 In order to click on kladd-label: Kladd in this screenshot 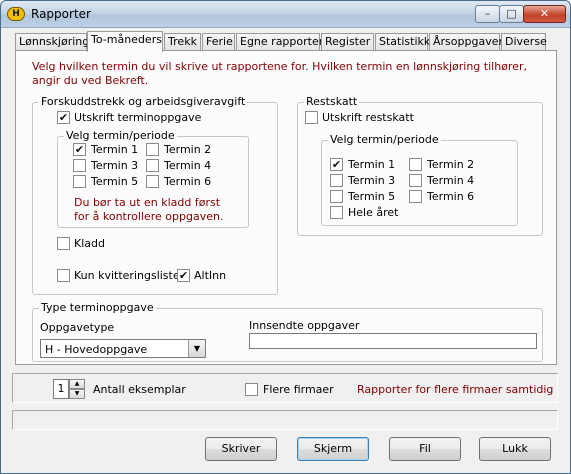, I will do `click(89, 243)`.